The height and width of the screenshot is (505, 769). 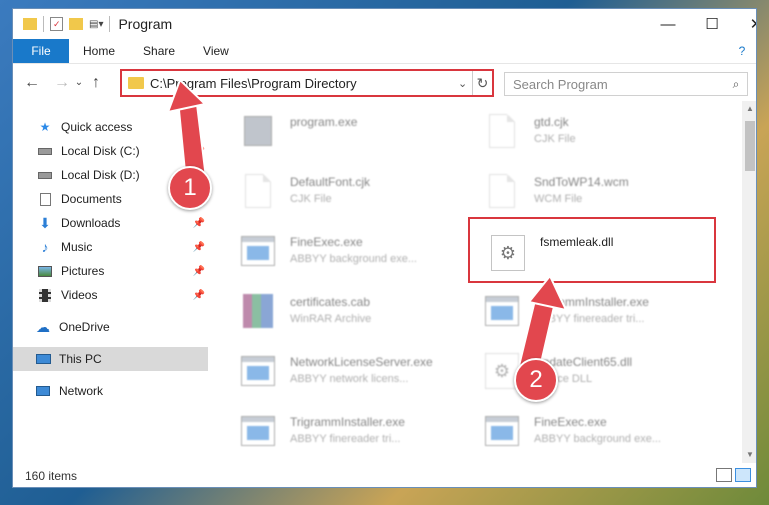 What do you see at coordinates (311, 199) in the screenshot?
I see `file-type: CJK File` at bounding box center [311, 199].